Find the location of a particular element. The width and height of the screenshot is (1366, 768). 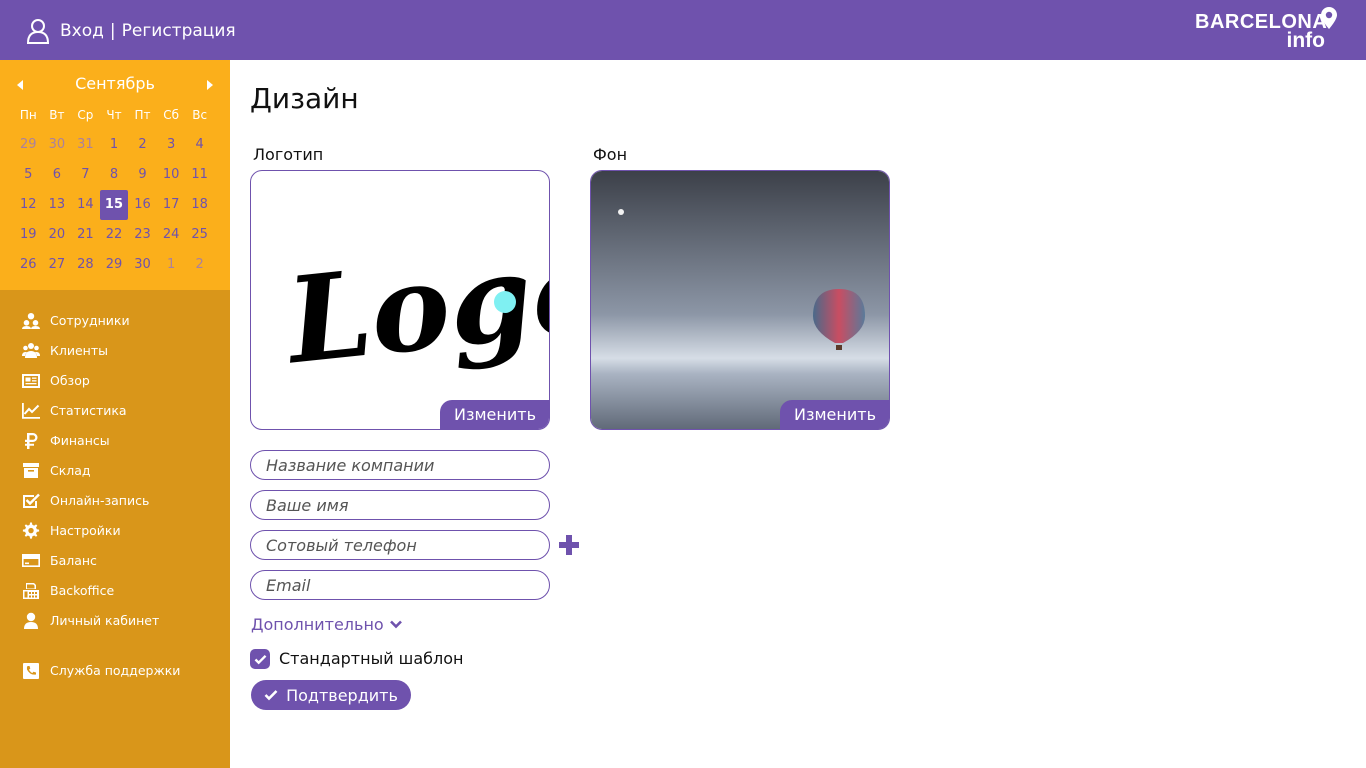

background-label: Фон is located at coordinates (610, 154).